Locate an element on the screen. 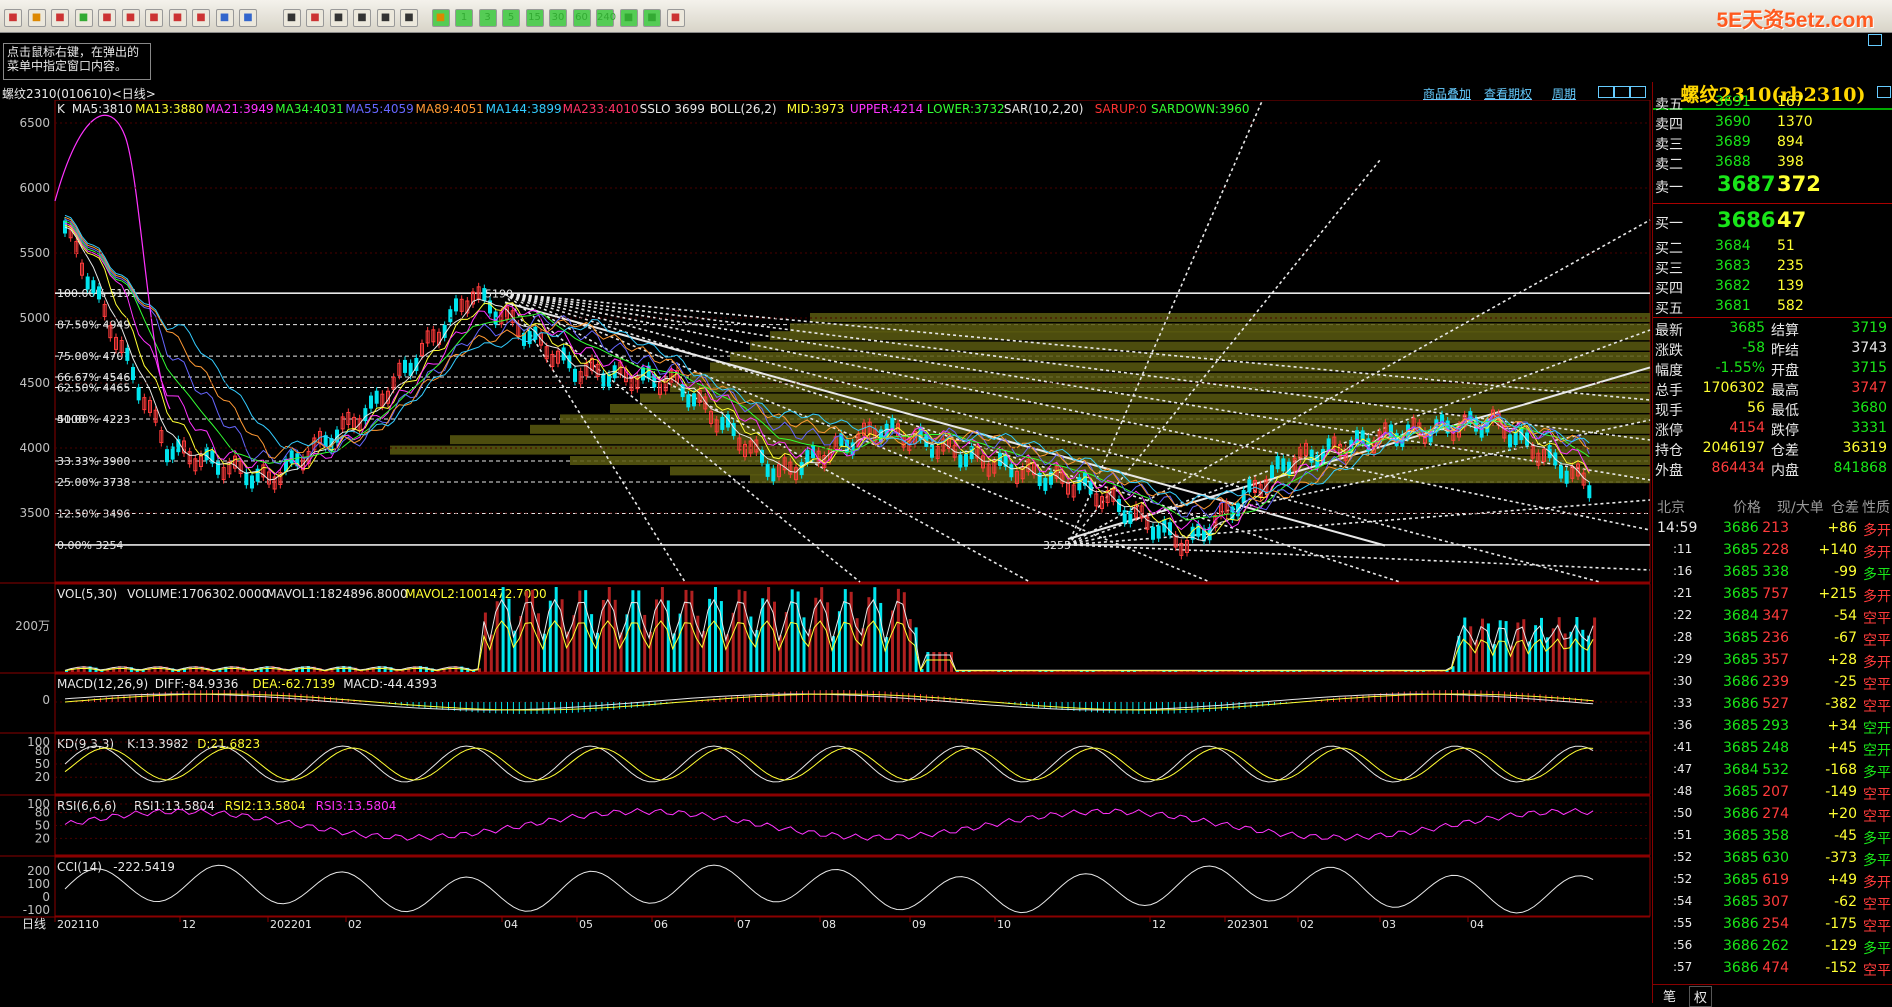  bid-vol: 235 is located at coordinates (1790, 266).